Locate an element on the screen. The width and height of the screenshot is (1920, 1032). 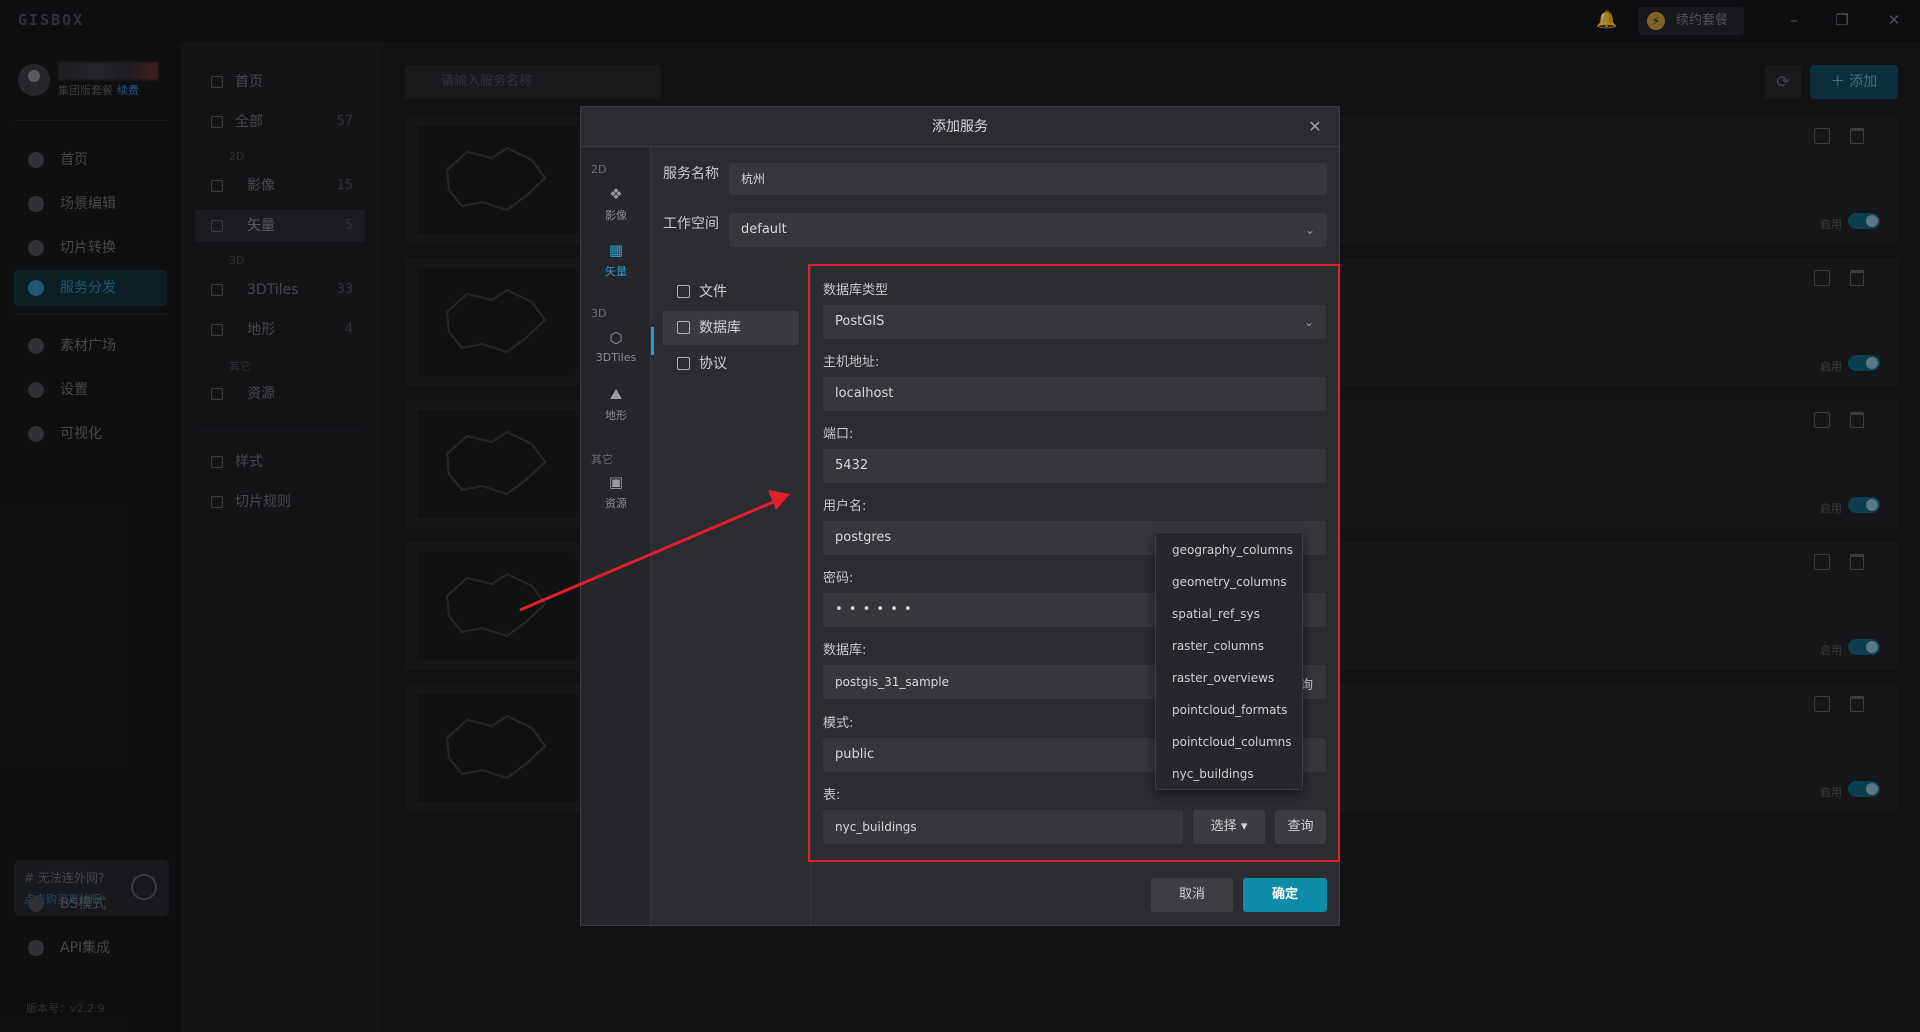
table-option: geography_columns is located at coordinates (1232, 550).